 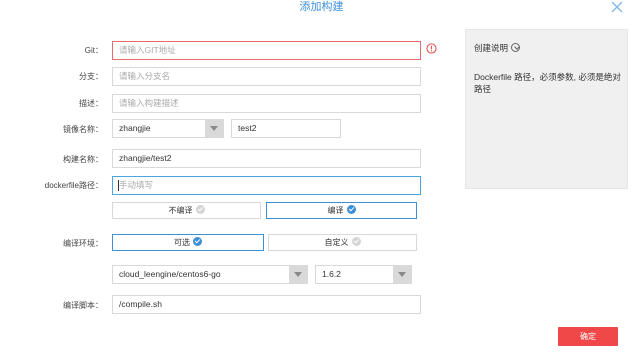 I want to click on dialog-title: 添加构建, so click(x=321, y=7).